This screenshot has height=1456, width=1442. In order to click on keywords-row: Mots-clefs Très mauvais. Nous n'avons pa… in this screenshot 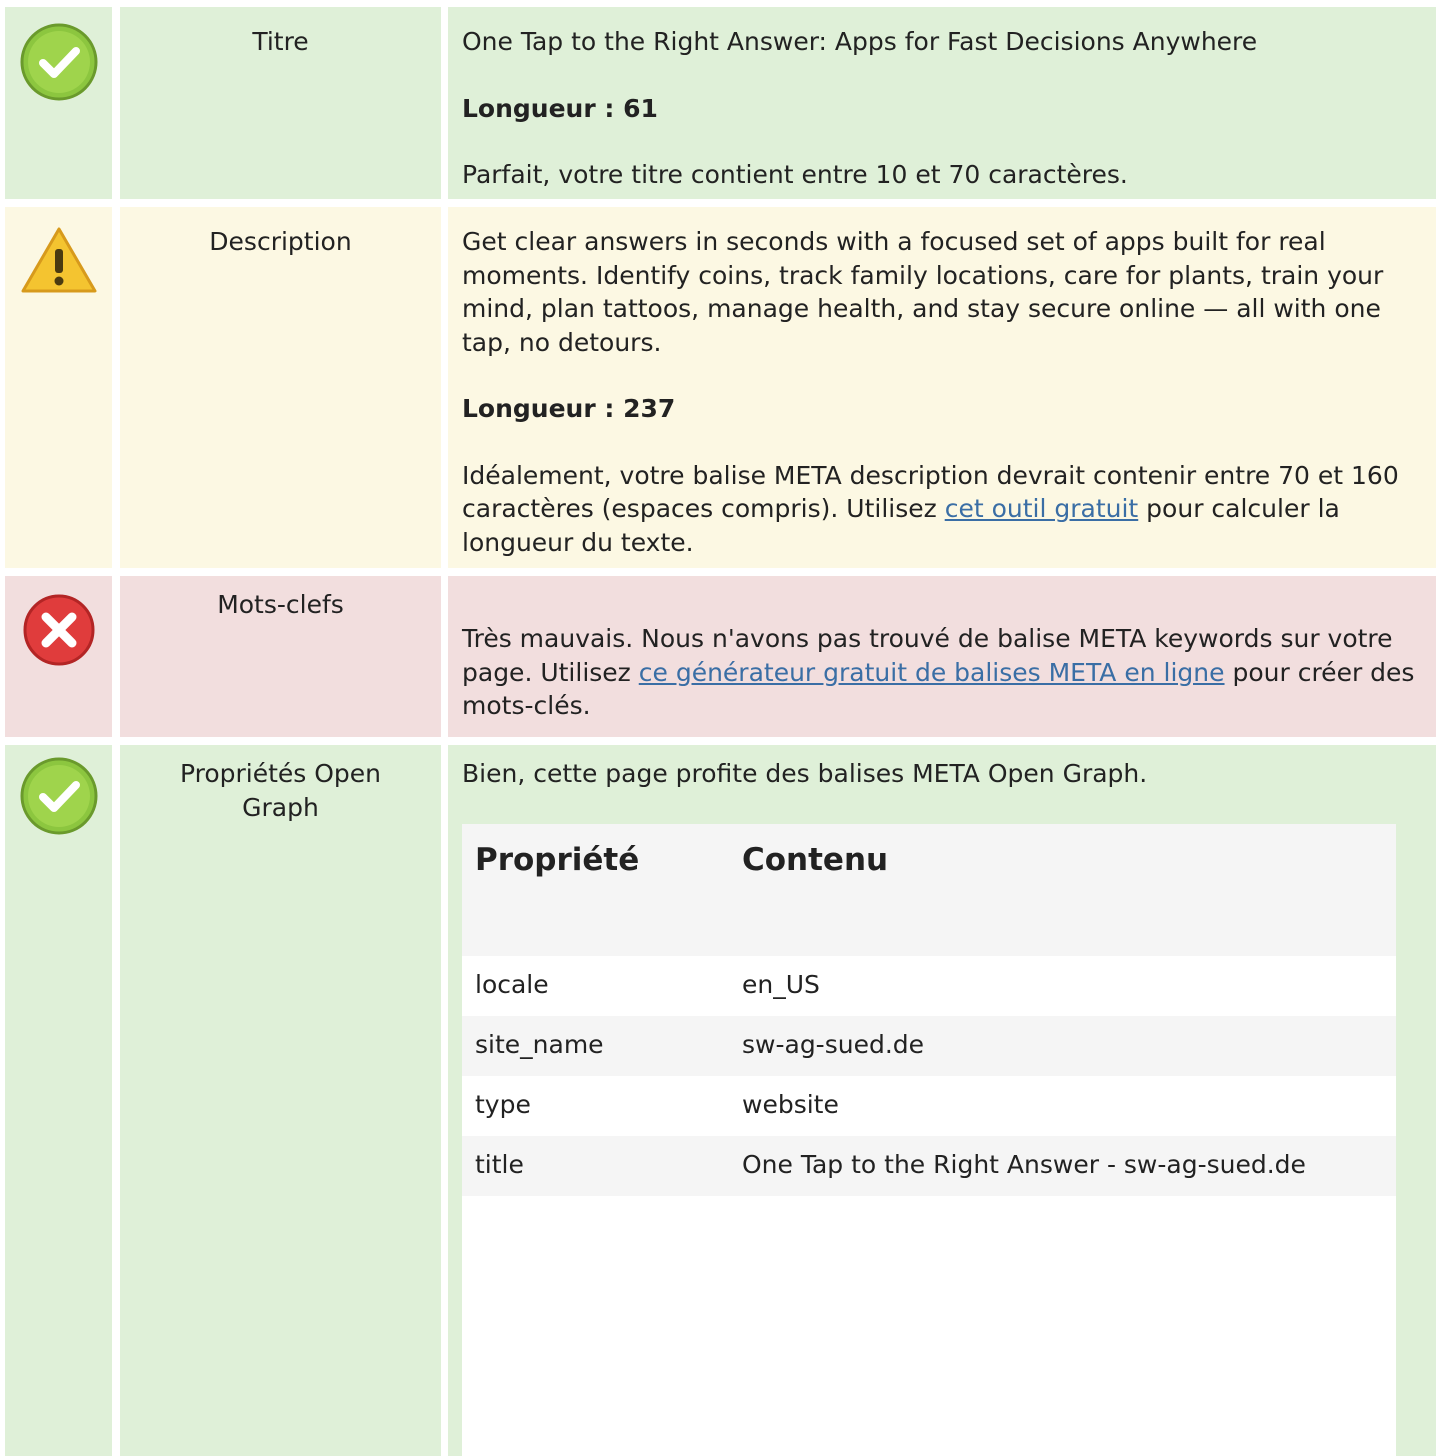, I will do `click(721, 656)`.